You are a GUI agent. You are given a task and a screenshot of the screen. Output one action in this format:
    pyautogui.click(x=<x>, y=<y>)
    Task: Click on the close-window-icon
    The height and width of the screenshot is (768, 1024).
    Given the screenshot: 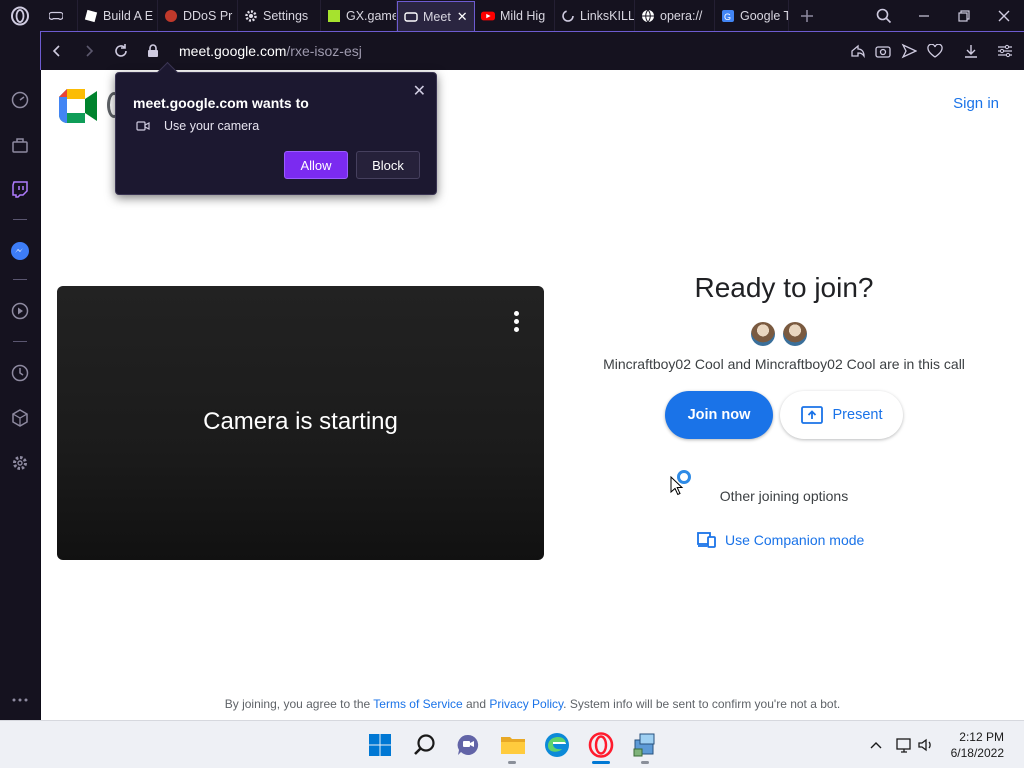 What is the action you would take?
    pyautogui.click(x=1004, y=15)
    